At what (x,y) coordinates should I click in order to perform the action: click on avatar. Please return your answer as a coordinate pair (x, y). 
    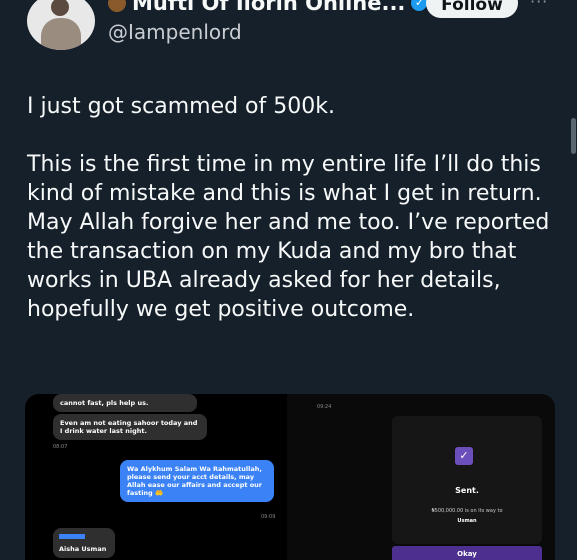
    Looking at the image, I should click on (61, 25).